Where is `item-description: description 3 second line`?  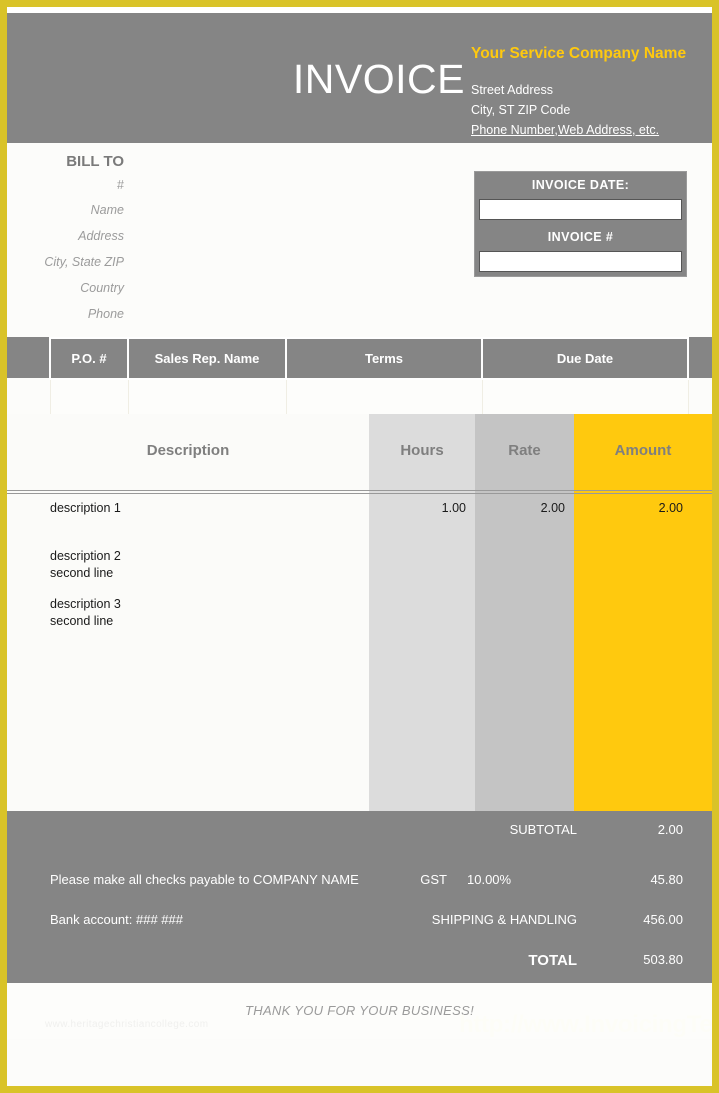
item-description: description 3 second line is located at coordinates (85, 612).